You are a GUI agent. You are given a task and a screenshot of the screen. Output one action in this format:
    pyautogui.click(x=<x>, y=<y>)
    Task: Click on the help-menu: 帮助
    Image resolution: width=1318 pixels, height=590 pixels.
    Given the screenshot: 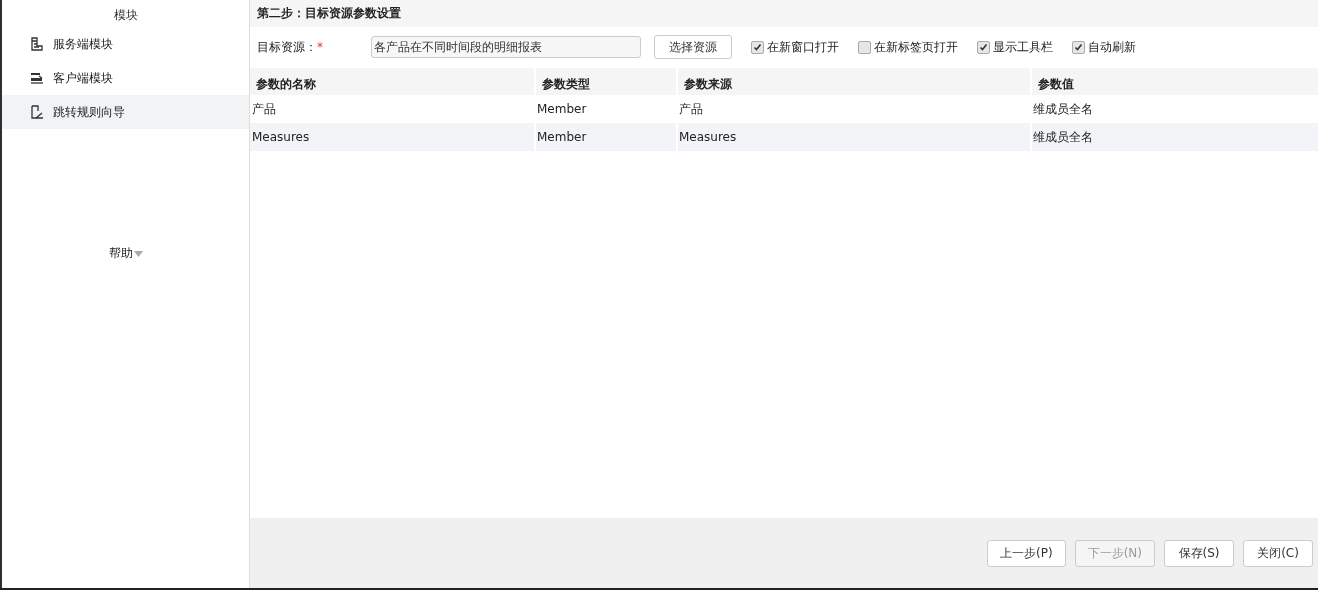 What is the action you would take?
    pyautogui.click(x=125, y=253)
    